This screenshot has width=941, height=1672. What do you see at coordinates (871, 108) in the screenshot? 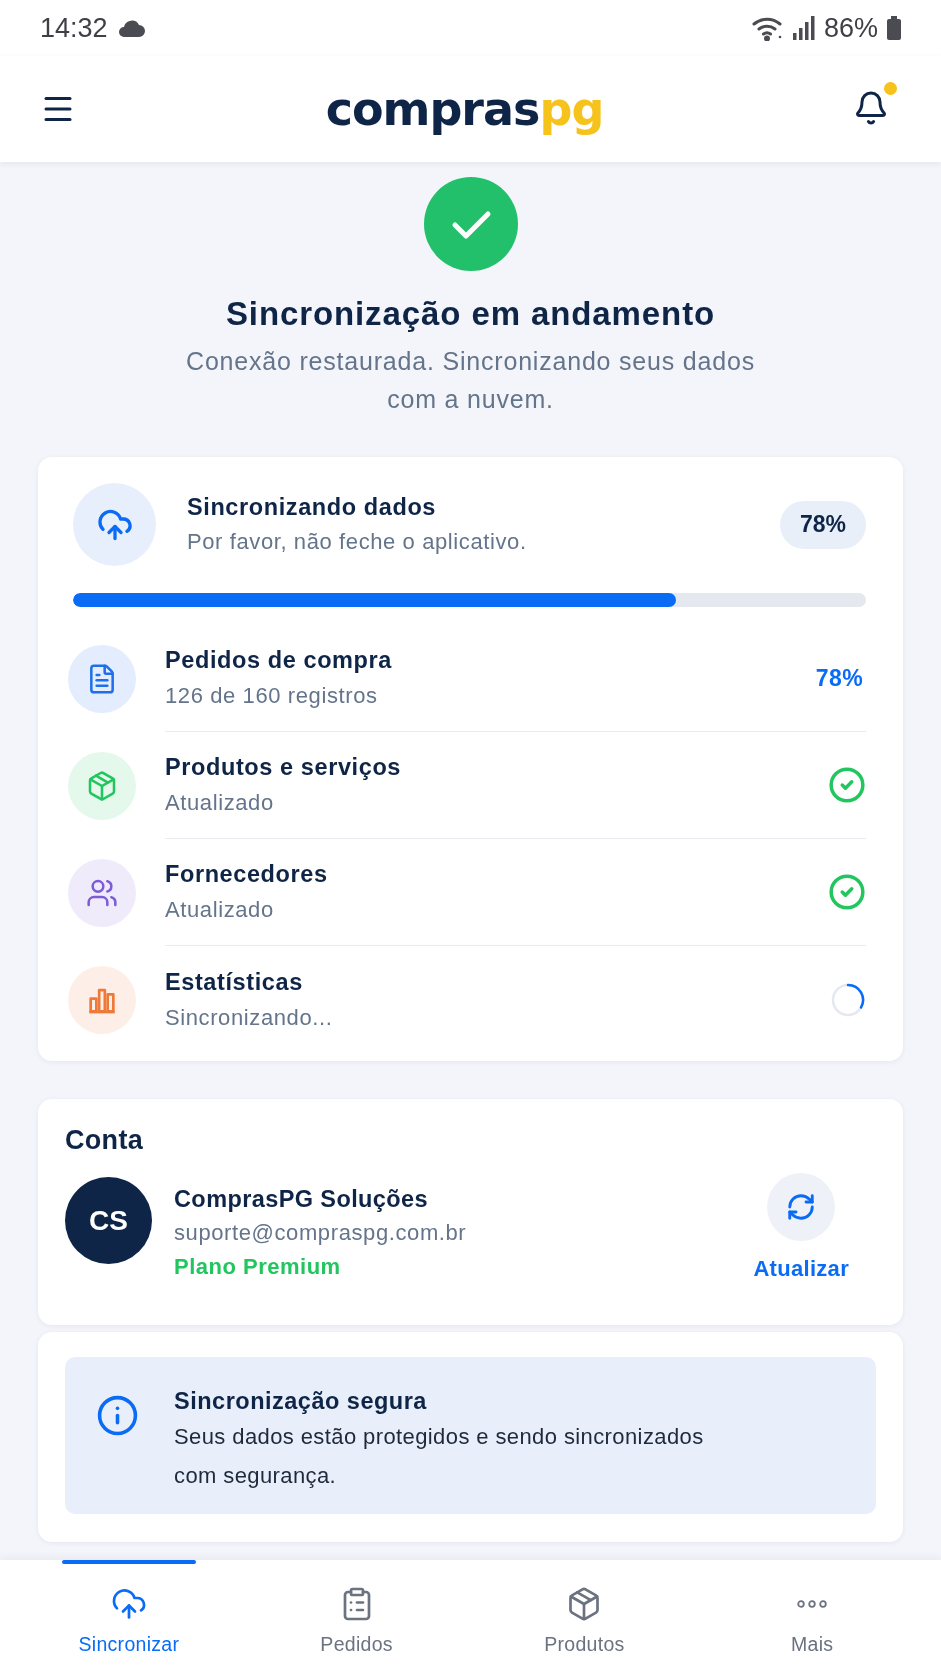
I see `bell-icon` at bounding box center [871, 108].